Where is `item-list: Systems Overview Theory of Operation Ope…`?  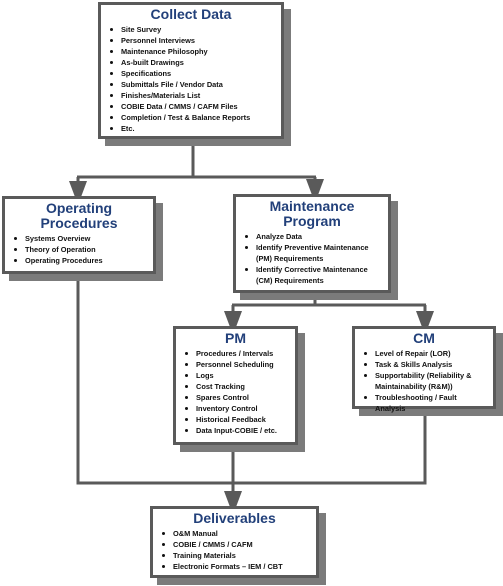
item-list: Systems Overview Theory of Operation Ope… is located at coordinates (79, 249).